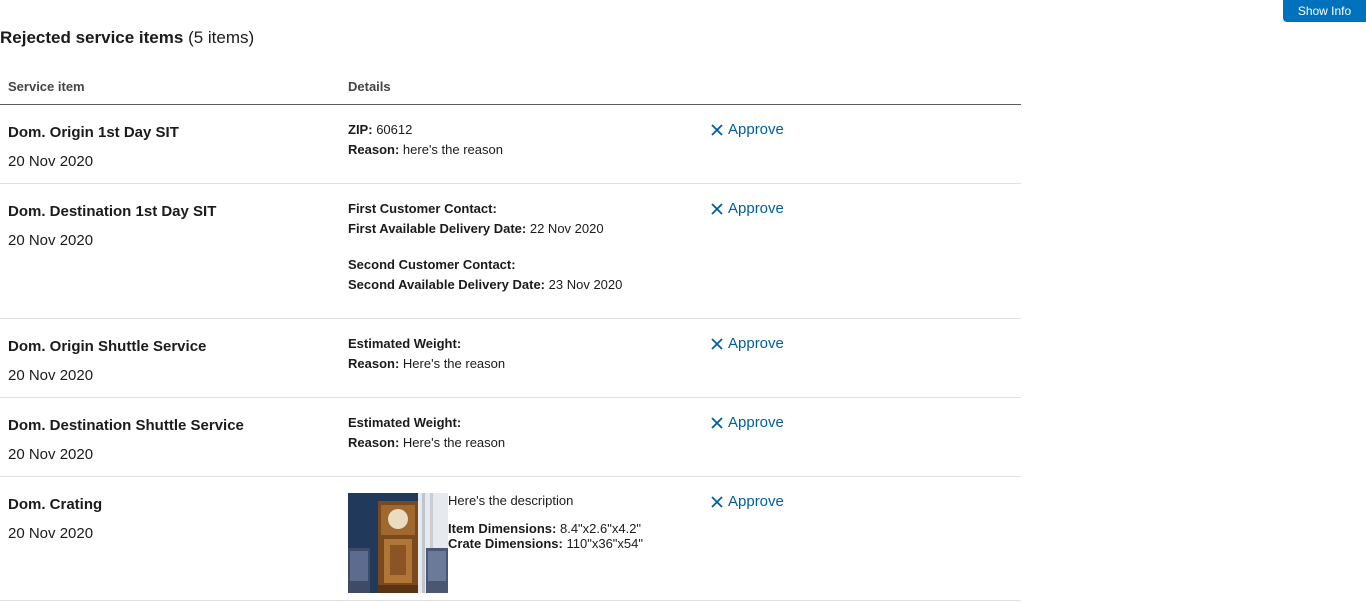  What do you see at coordinates (1324, 11) in the screenshot?
I see `show-info-button: Show Info` at bounding box center [1324, 11].